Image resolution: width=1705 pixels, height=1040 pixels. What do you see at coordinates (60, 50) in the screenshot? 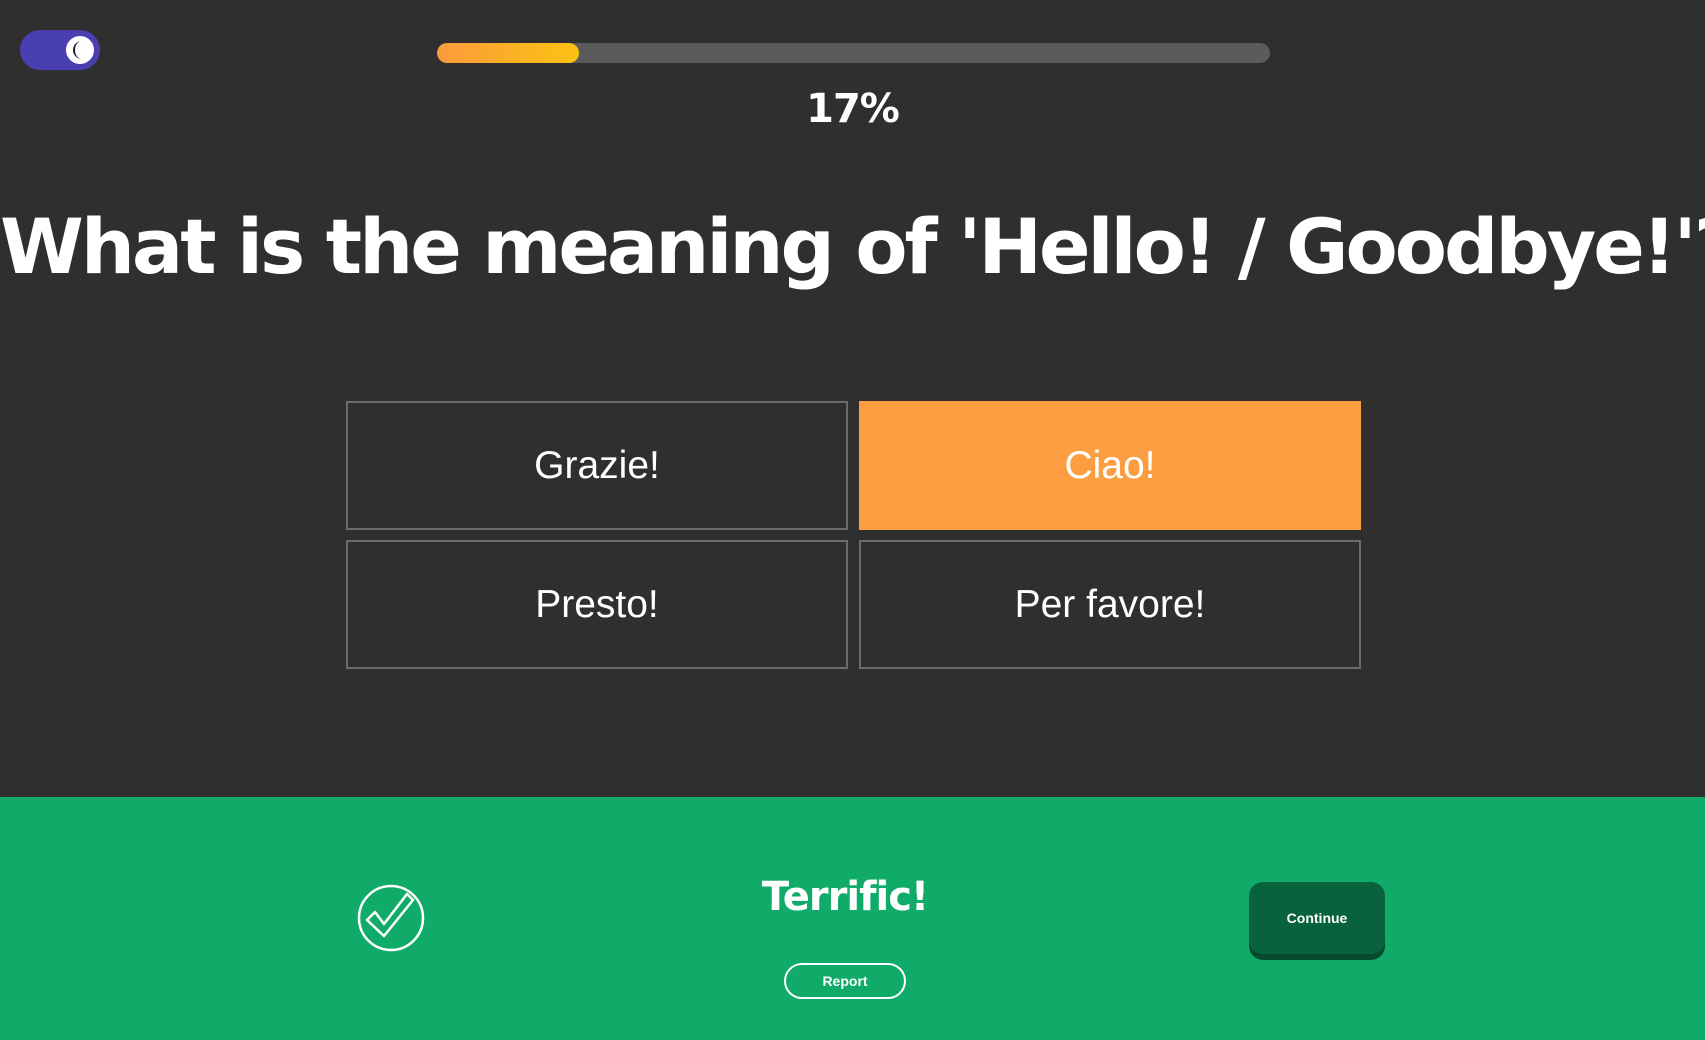
I see `theme-toggle` at bounding box center [60, 50].